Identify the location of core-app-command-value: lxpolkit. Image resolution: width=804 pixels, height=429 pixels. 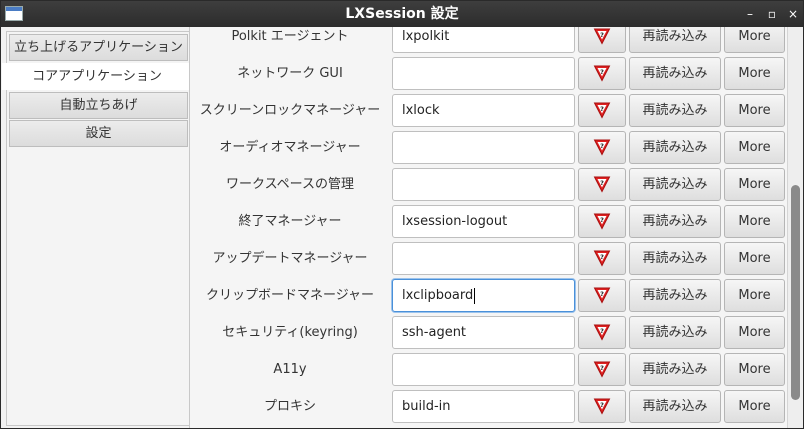
(426, 36).